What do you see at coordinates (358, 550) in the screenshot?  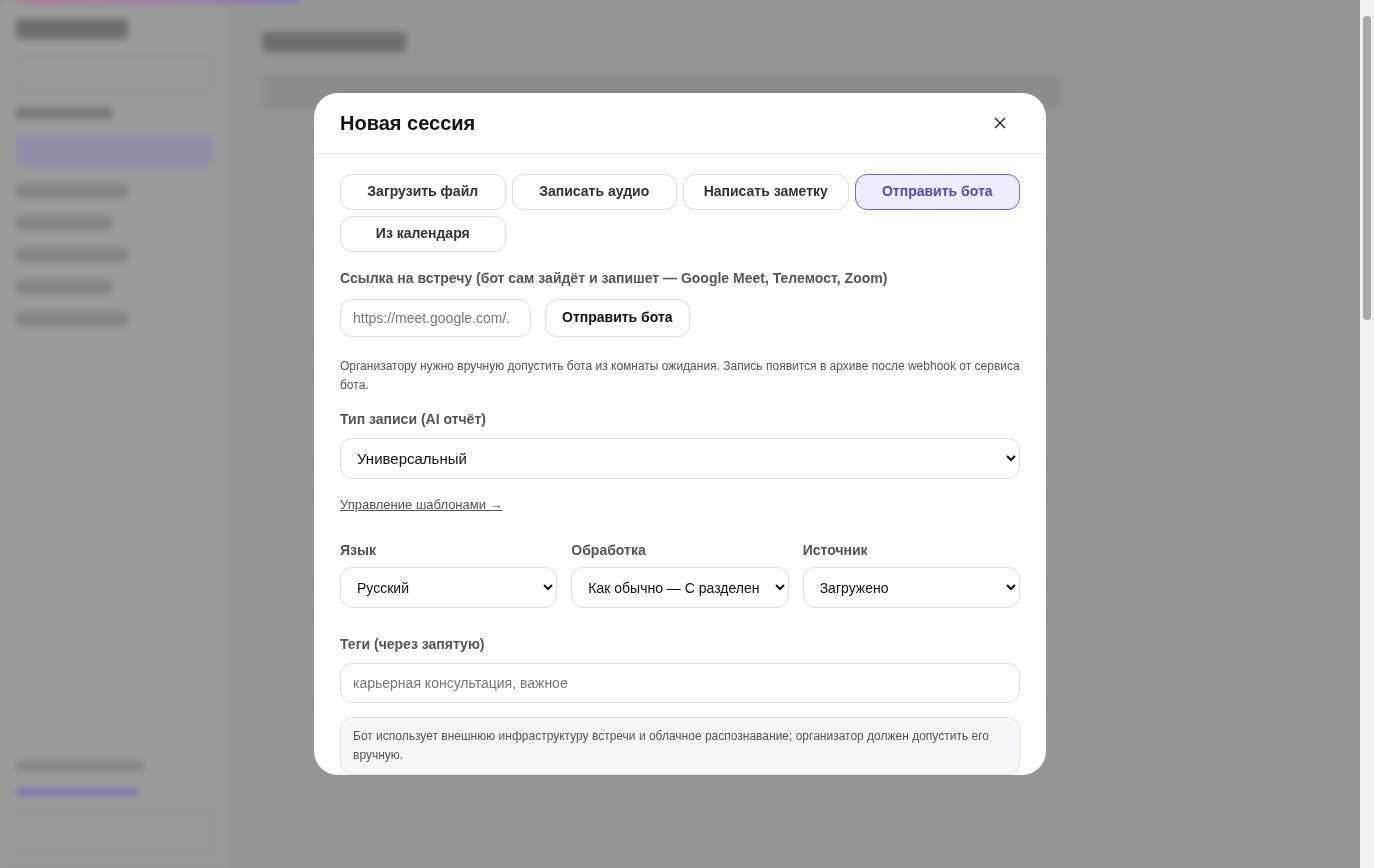 I see `field-label: Язык` at bounding box center [358, 550].